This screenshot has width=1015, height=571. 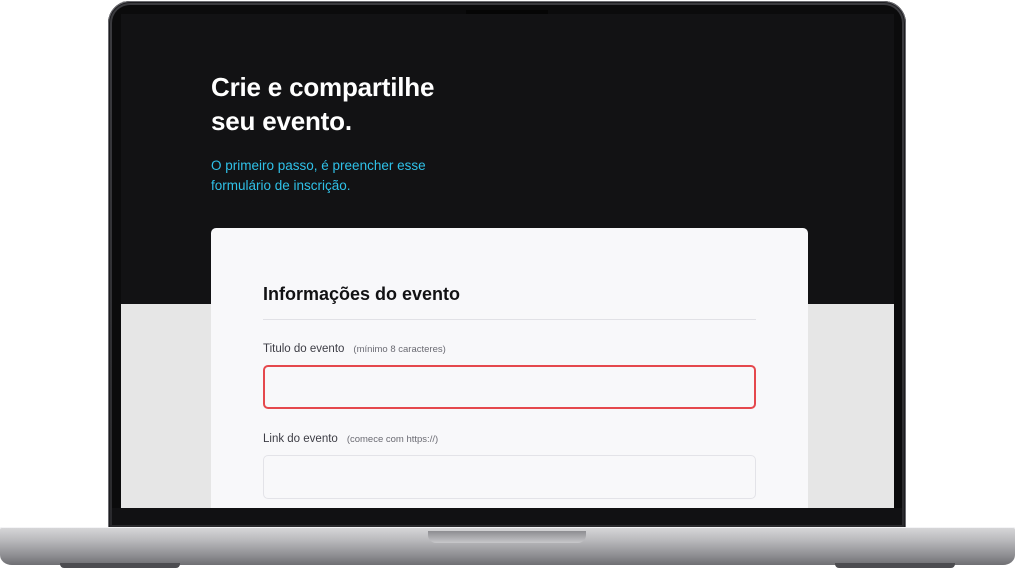 What do you see at coordinates (304, 349) in the screenshot?
I see `event-title-label-text: Titulo do evento` at bounding box center [304, 349].